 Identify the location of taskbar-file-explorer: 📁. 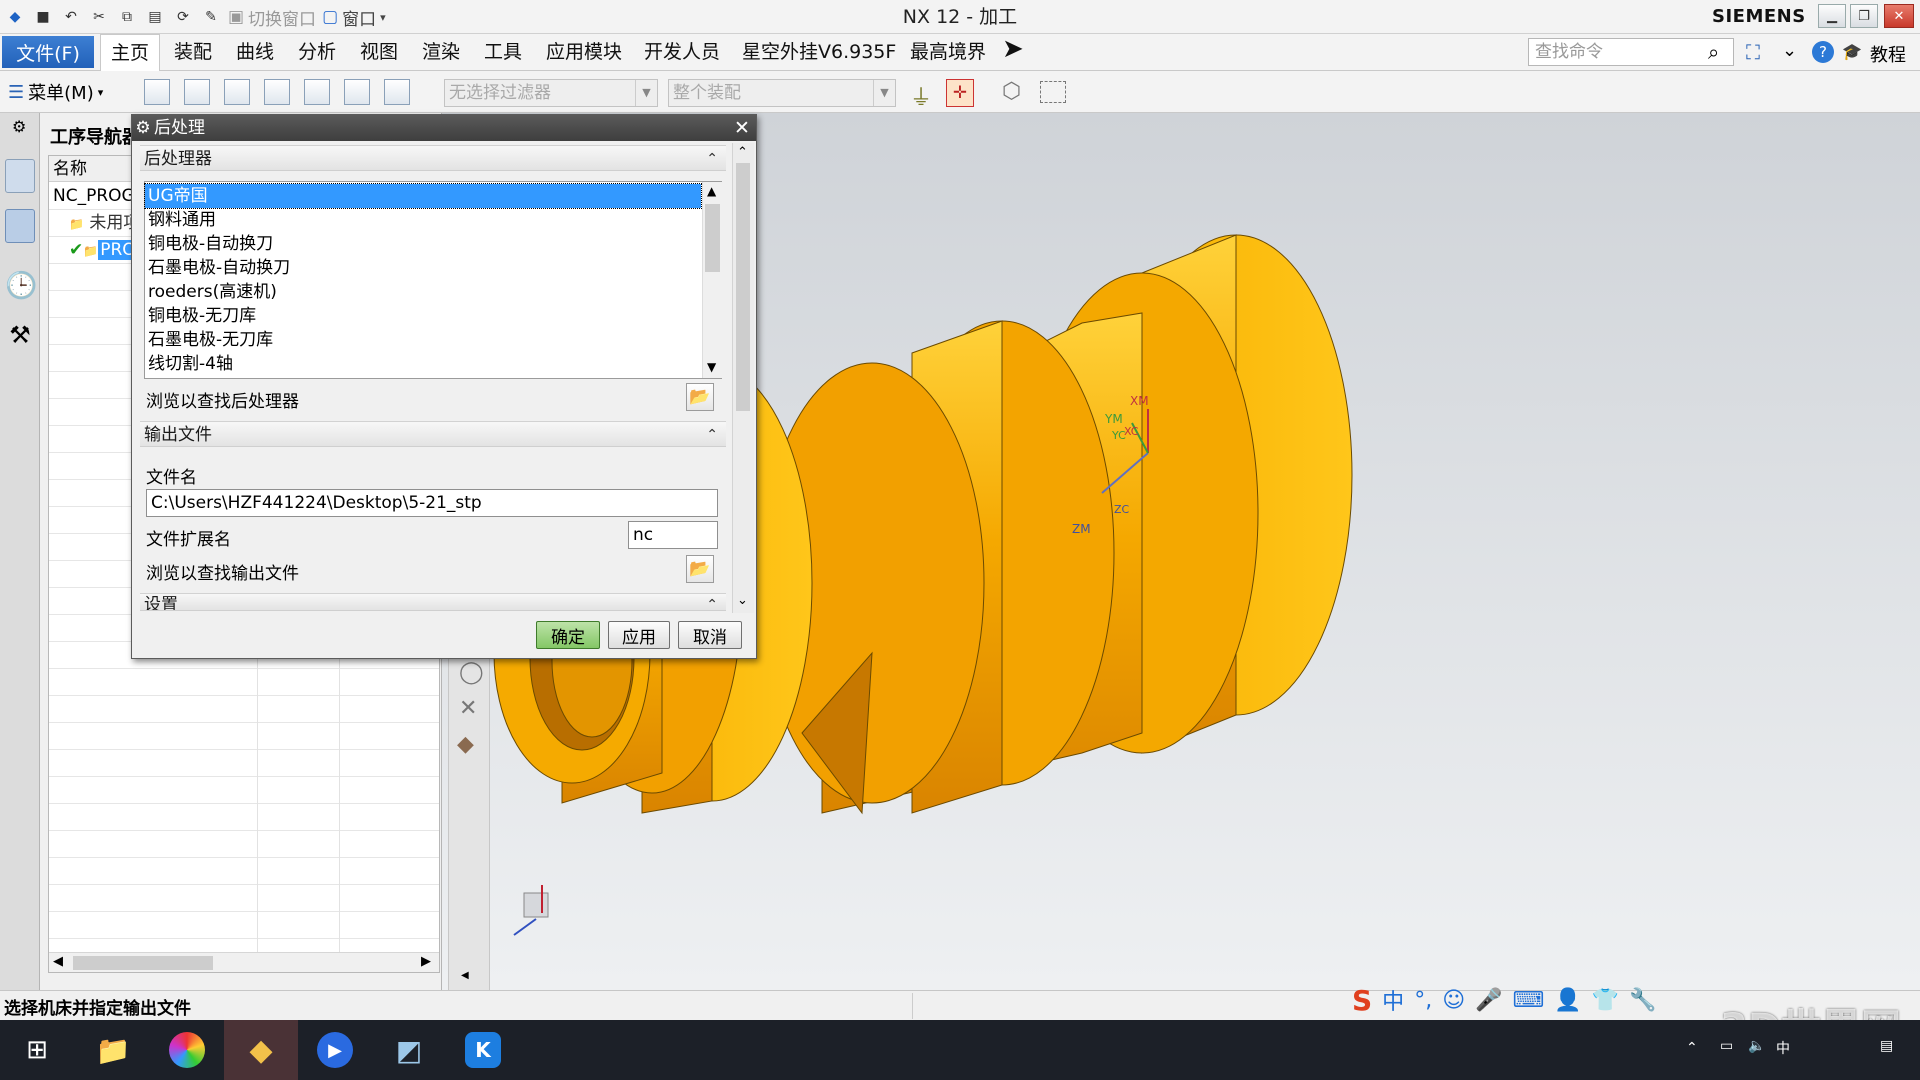
(113, 1050).